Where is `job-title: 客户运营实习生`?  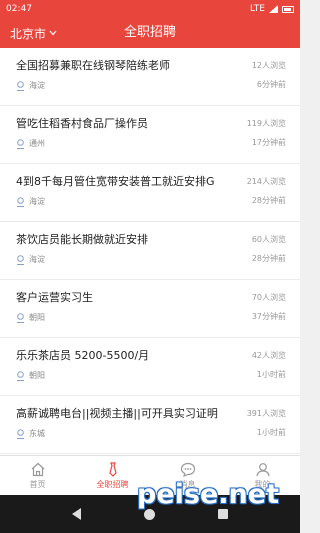
job-title: 客户运营实习生 is located at coordinates (54, 297).